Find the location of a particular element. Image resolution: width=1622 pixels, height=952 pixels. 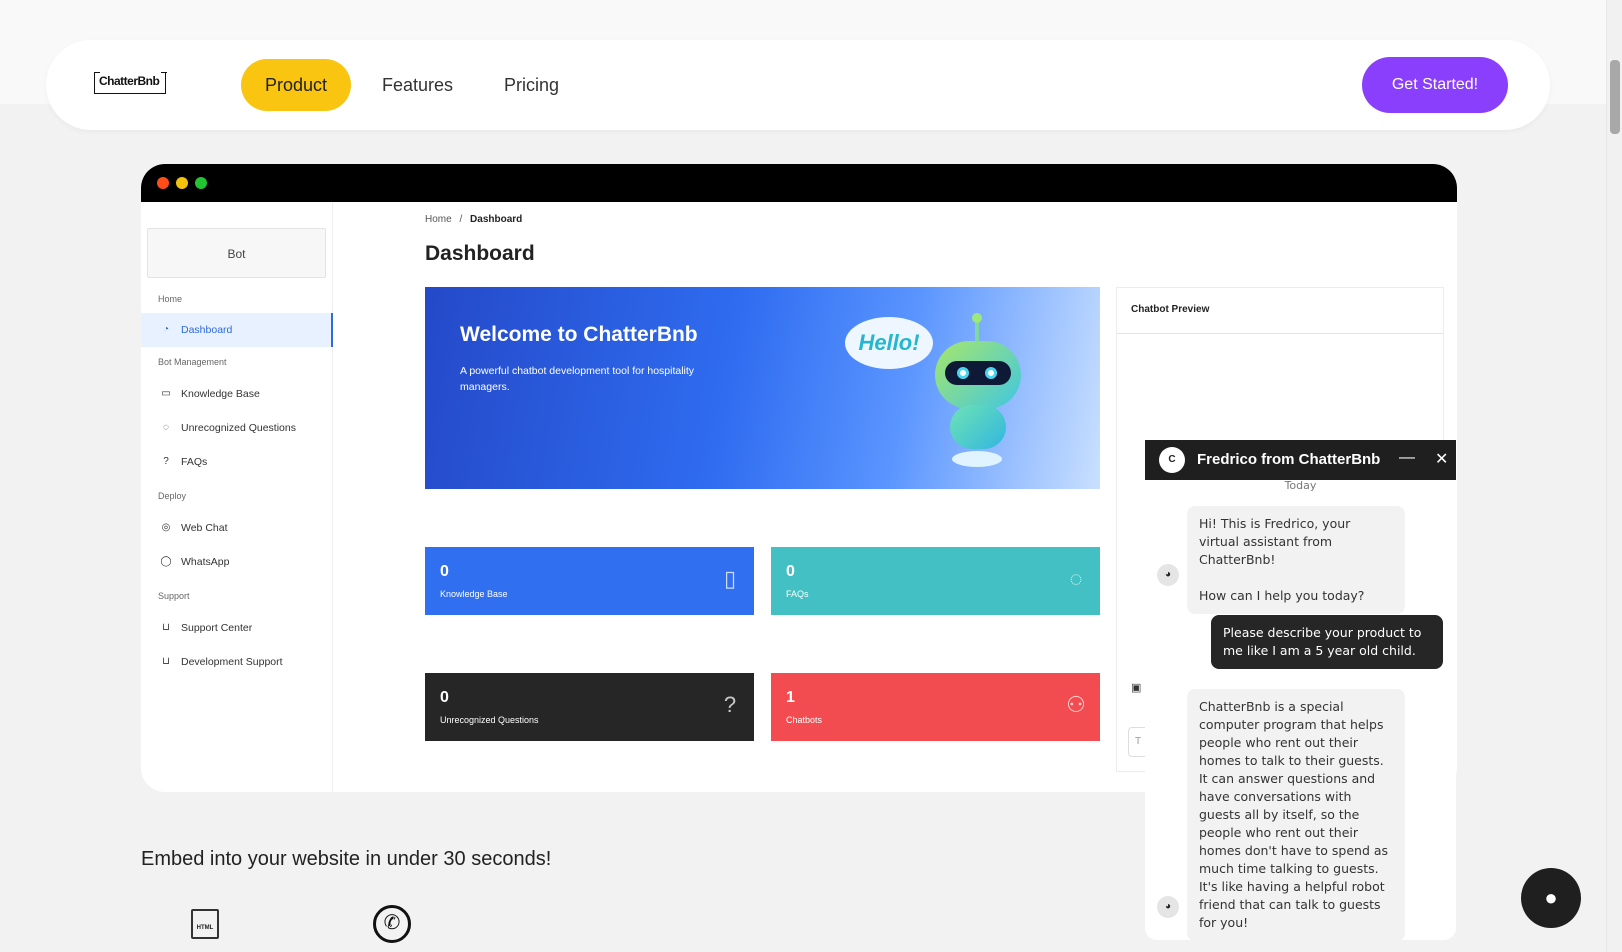

nav-pricing-link: Pricing is located at coordinates (531, 85).